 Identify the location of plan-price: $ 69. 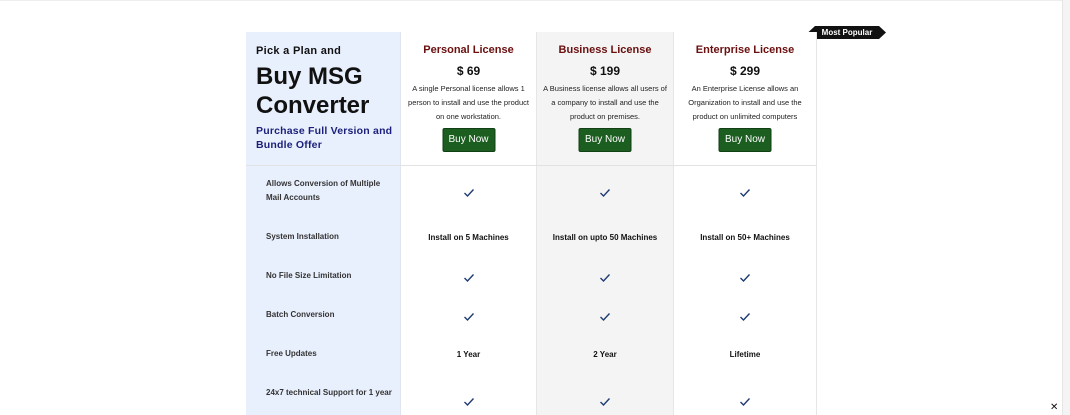
(468, 71).